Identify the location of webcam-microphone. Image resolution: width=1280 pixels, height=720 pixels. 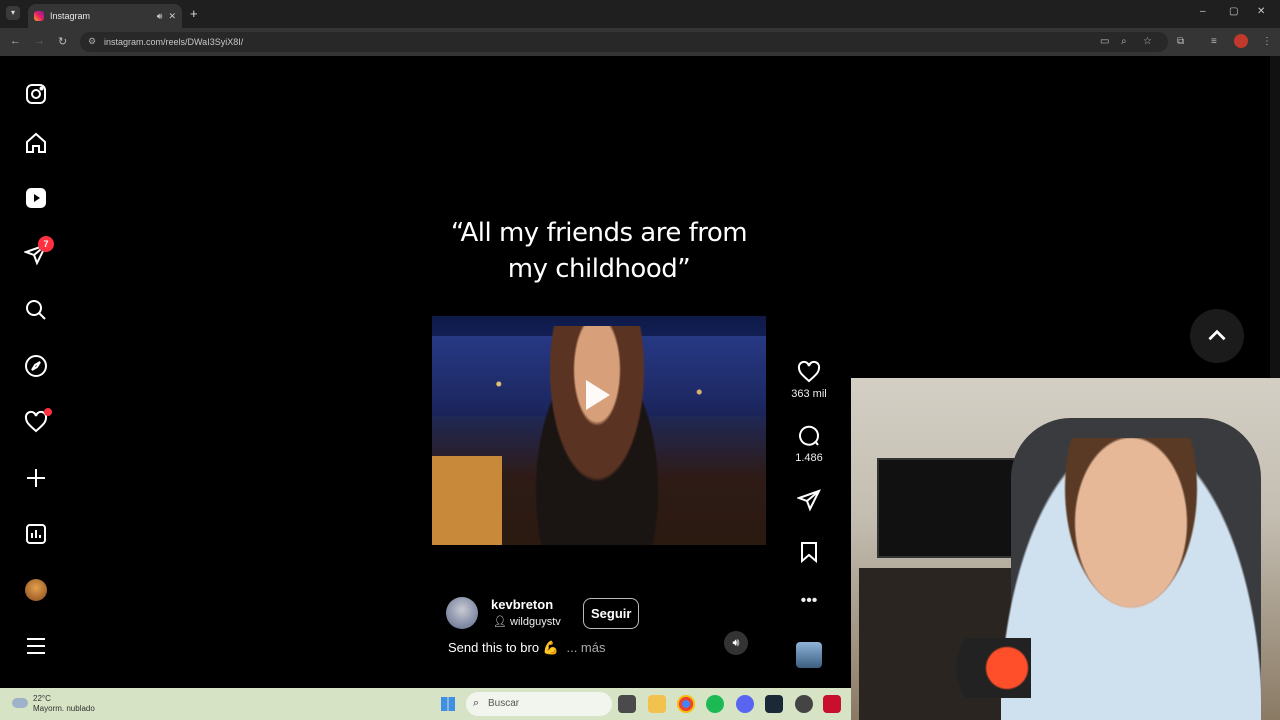
(971, 668).